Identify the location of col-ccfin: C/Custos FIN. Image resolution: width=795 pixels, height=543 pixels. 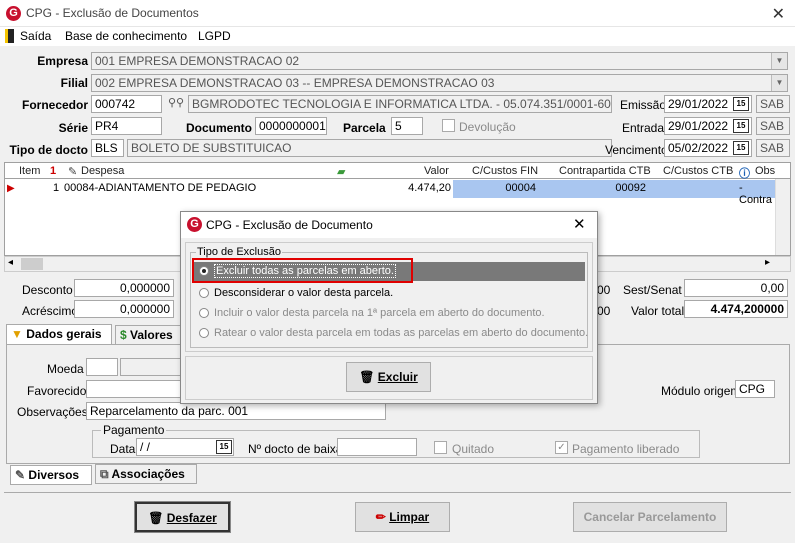
(505, 171).